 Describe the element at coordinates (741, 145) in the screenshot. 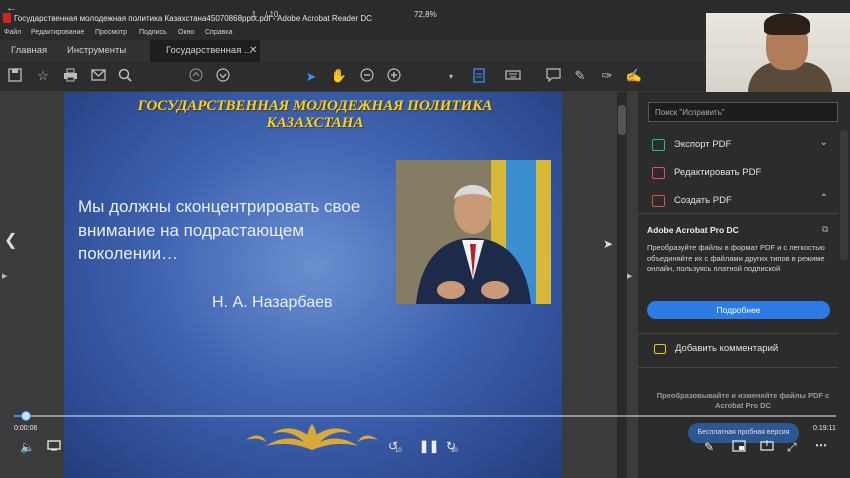

I see `tool-export-pdf: Экспорт PDF ⌄` at that location.